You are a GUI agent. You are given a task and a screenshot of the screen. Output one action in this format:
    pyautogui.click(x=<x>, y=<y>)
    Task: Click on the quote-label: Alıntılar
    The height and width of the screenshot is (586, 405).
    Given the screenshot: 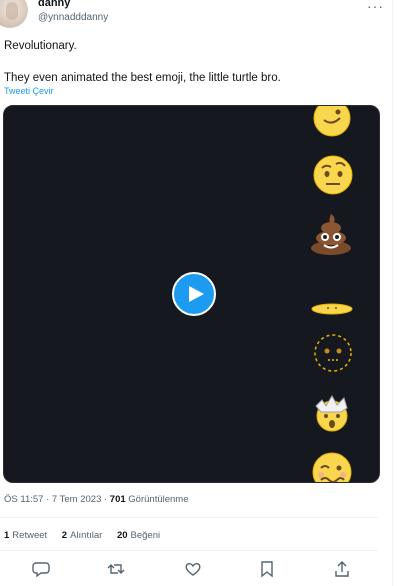 What is the action you would take?
    pyautogui.click(x=86, y=535)
    